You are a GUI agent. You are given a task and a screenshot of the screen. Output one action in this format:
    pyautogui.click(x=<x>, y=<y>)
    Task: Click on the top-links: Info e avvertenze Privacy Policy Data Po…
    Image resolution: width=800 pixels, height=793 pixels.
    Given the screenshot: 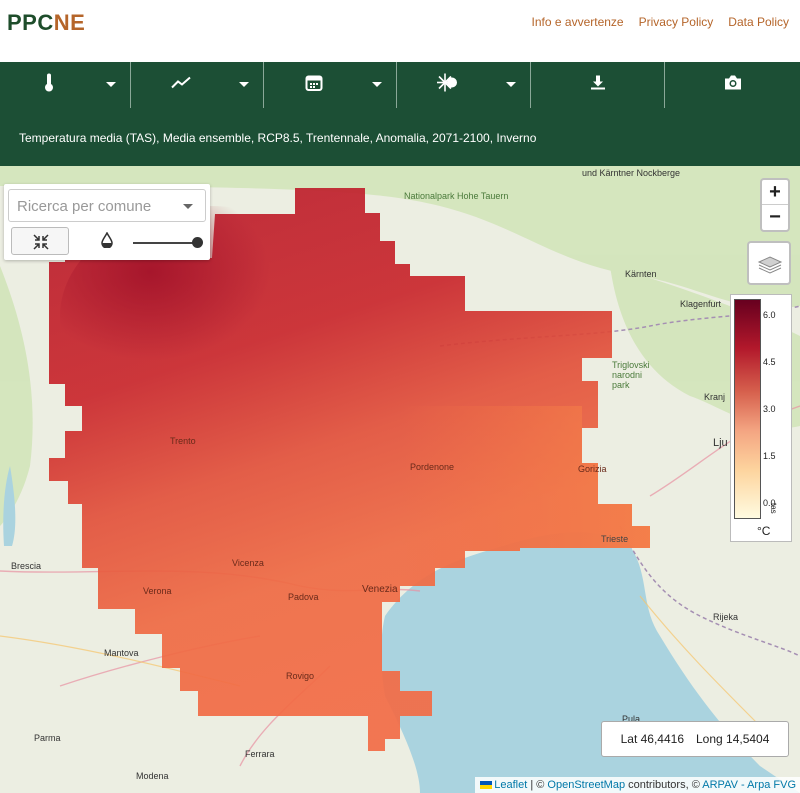 What is the action you would take?
    pyautogui.click(x=660, y=22)
    